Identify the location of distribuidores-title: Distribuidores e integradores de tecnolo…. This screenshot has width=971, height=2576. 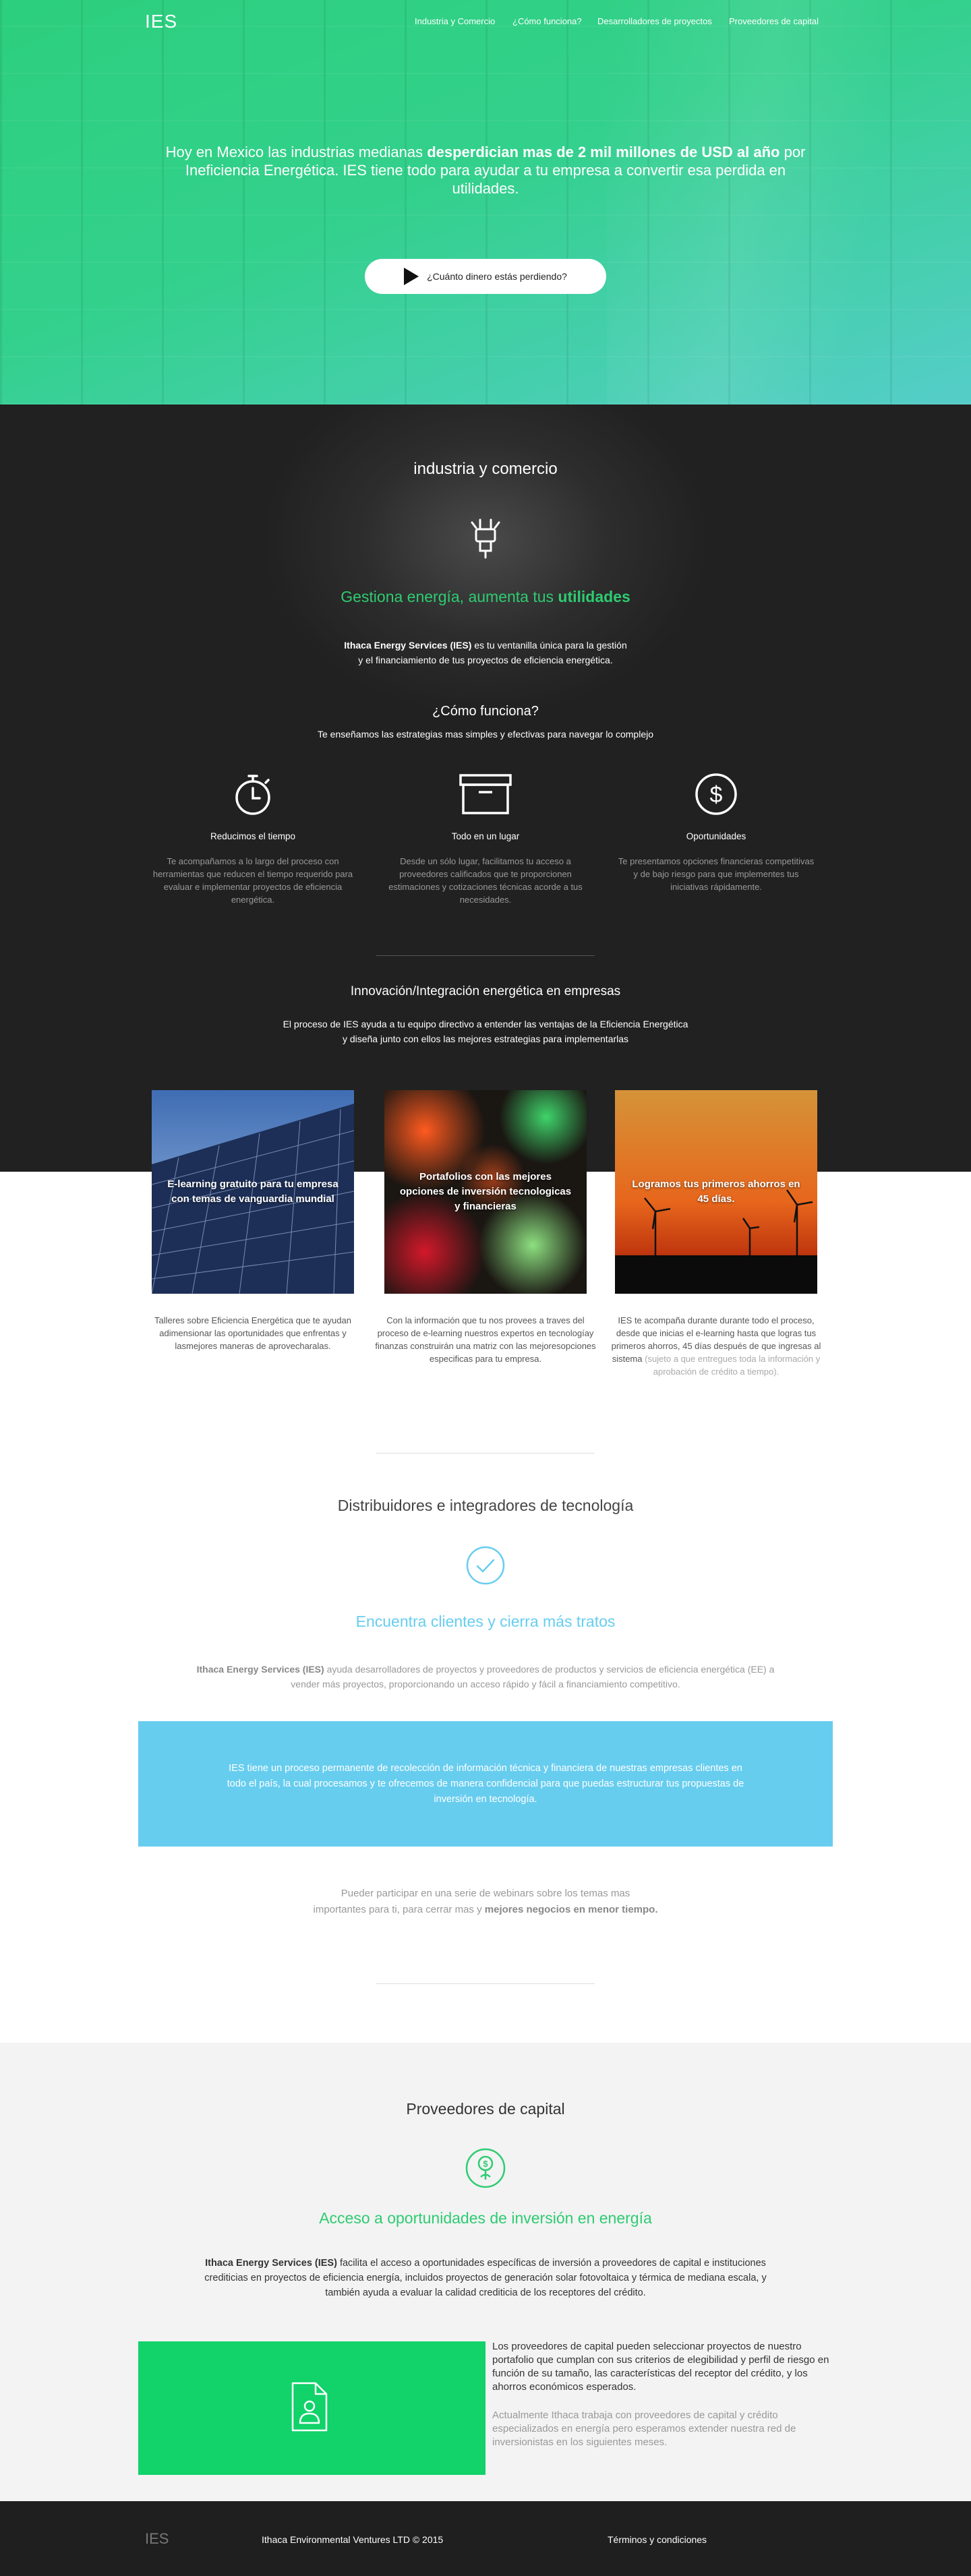
(486, 1505).